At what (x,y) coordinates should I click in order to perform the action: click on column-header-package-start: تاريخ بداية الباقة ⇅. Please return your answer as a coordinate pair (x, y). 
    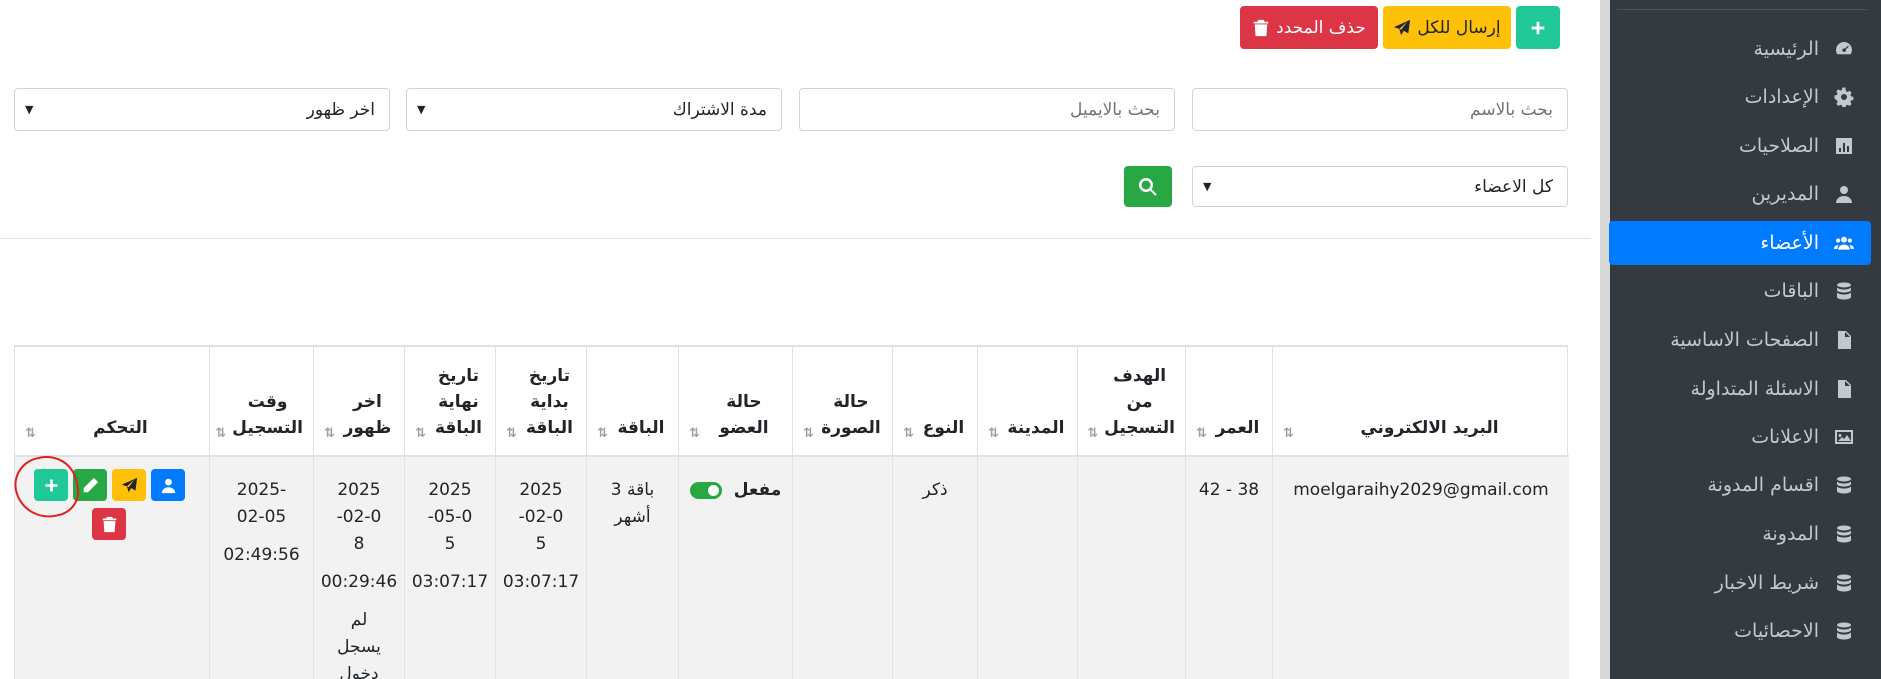
    Looking at the image, I should click on (540, 402).